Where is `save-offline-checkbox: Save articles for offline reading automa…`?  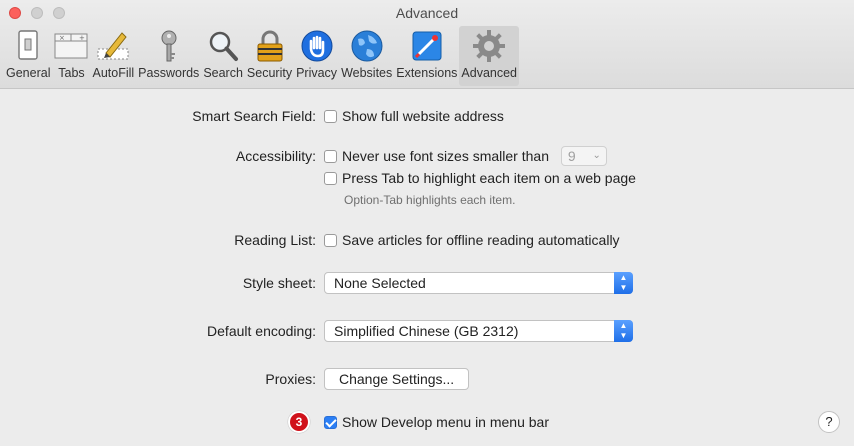 save-offline-checkbox: Save articles for offline reading automa… is located at coordinates (472, 240).